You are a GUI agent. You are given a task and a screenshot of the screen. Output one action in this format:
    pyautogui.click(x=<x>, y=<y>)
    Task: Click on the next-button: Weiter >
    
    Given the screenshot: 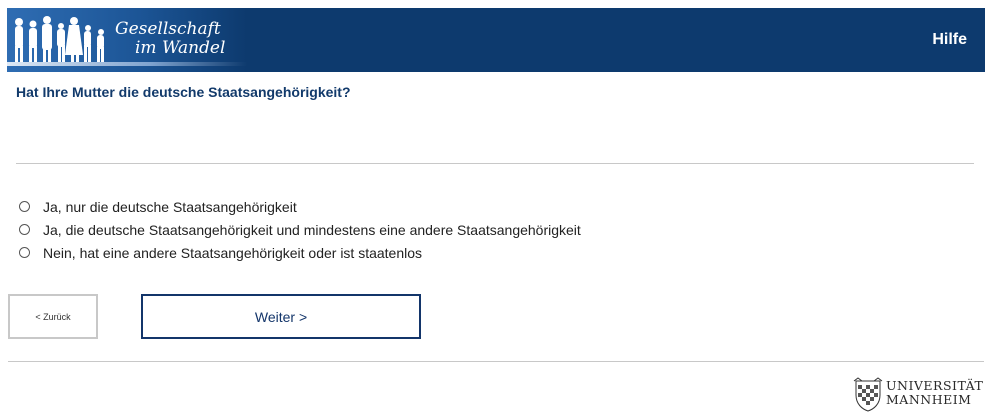 What is the action you would take?
    pyautogui.click(x=281, y=316)
    